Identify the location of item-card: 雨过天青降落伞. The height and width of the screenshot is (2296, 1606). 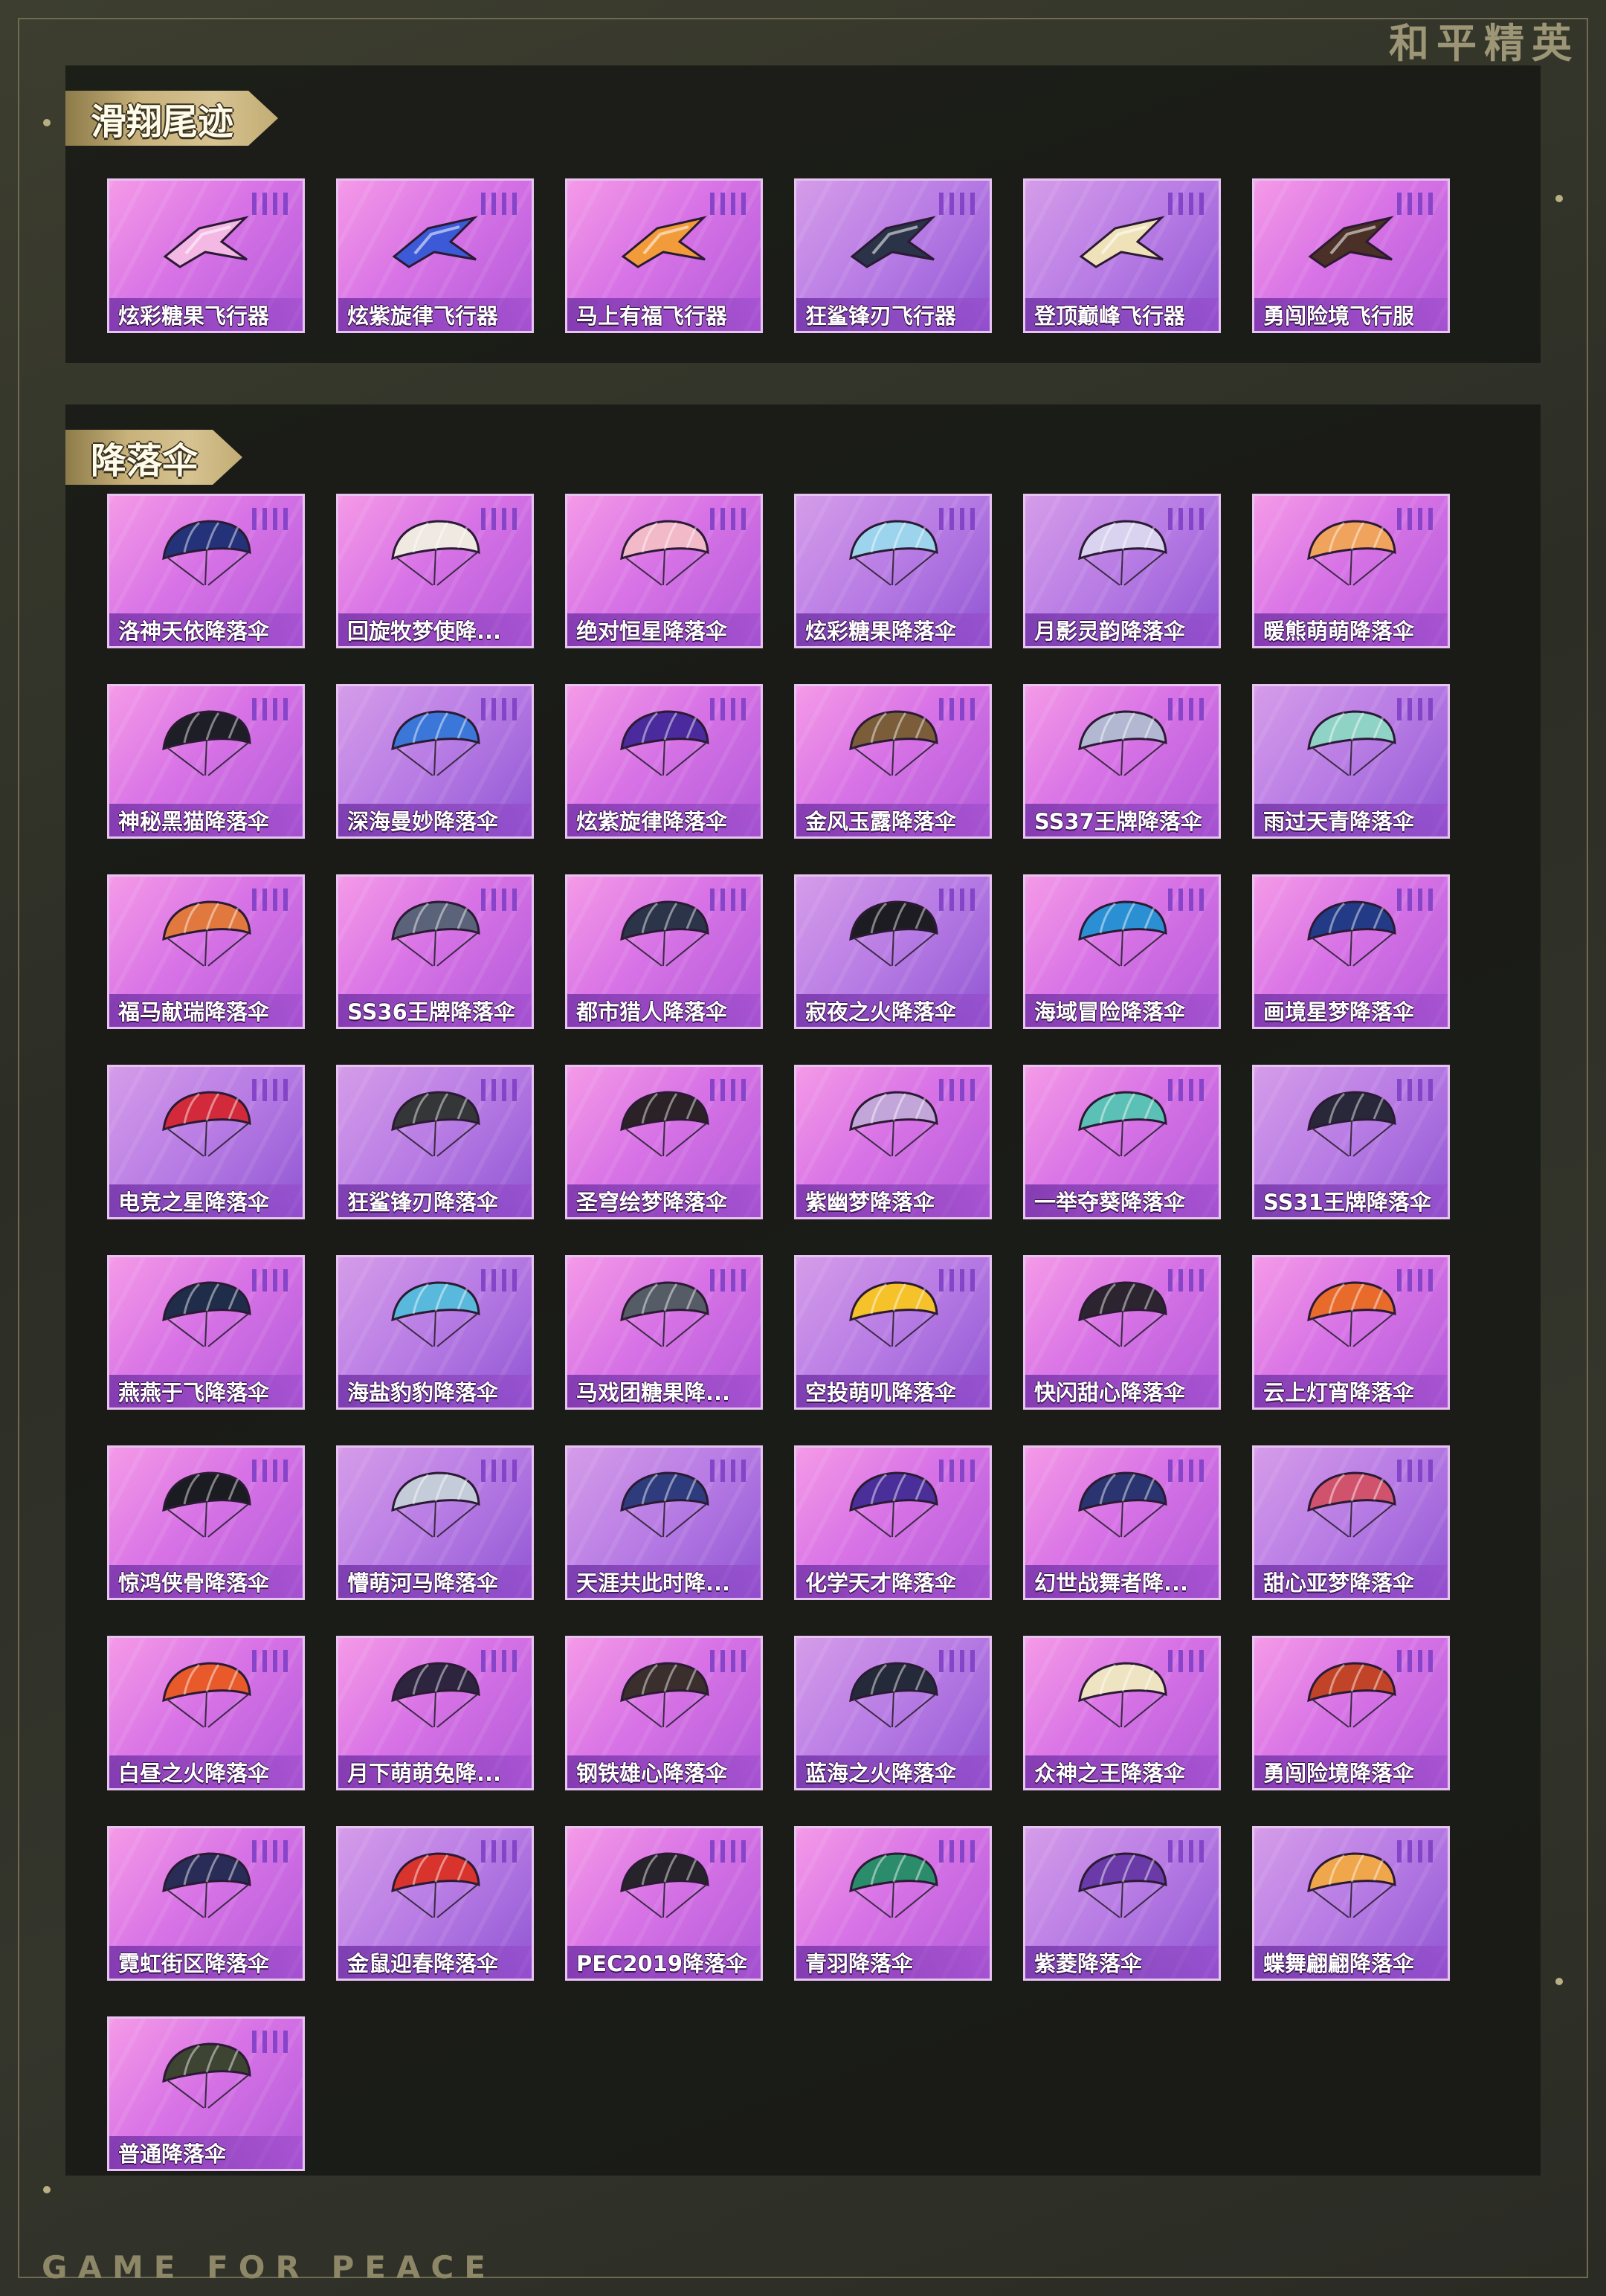
(1351, 761).